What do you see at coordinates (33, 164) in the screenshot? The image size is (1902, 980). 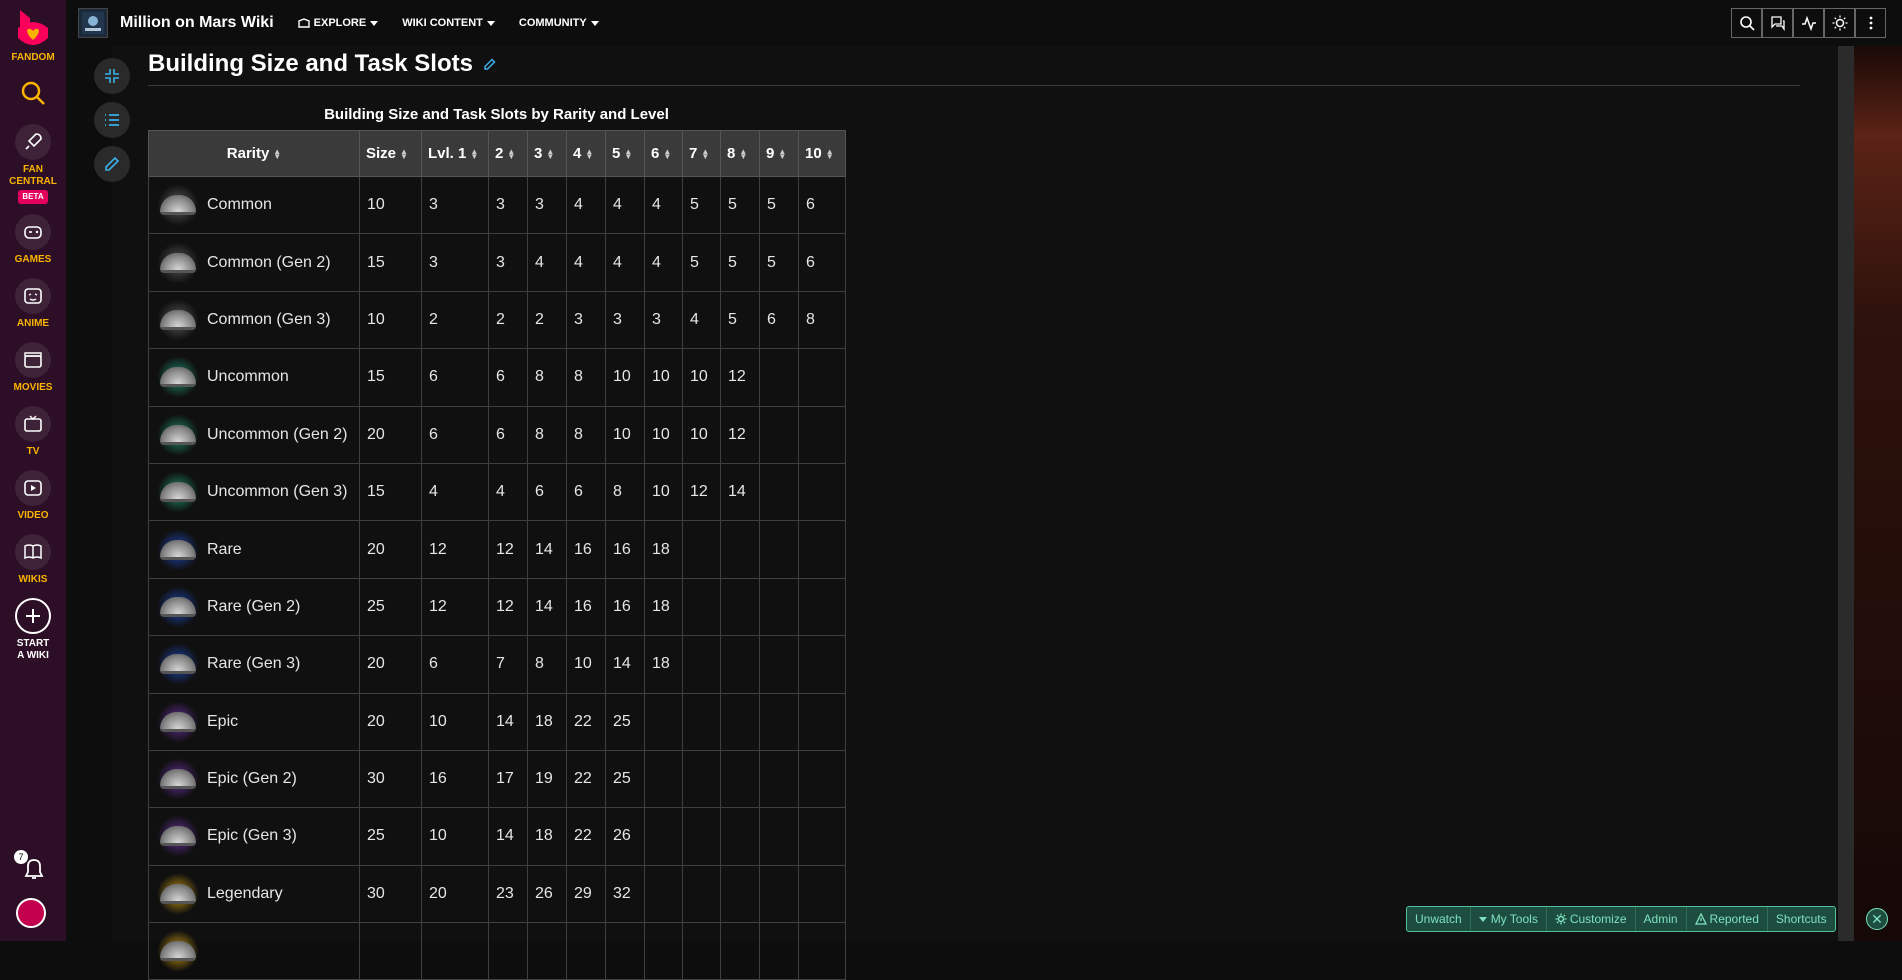 I see `rail-item-fan-central: FAN CENTRAL BETA` at bounding box center [33, 164].